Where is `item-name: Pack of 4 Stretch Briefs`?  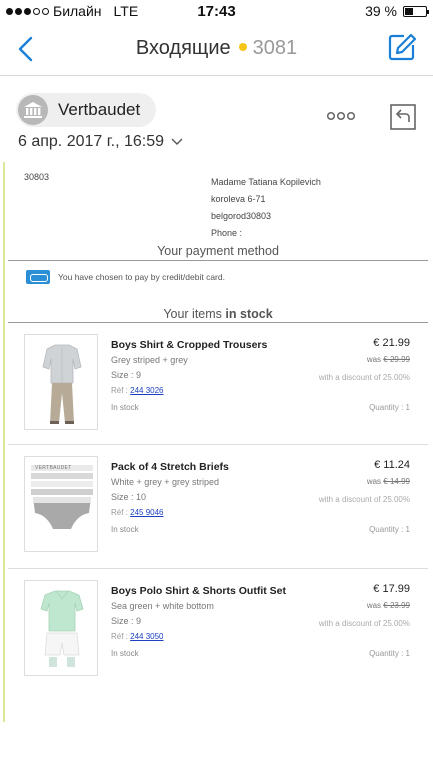 item-name: Pack of 4 Stretch Briefs is located at coordinates (170, 467).